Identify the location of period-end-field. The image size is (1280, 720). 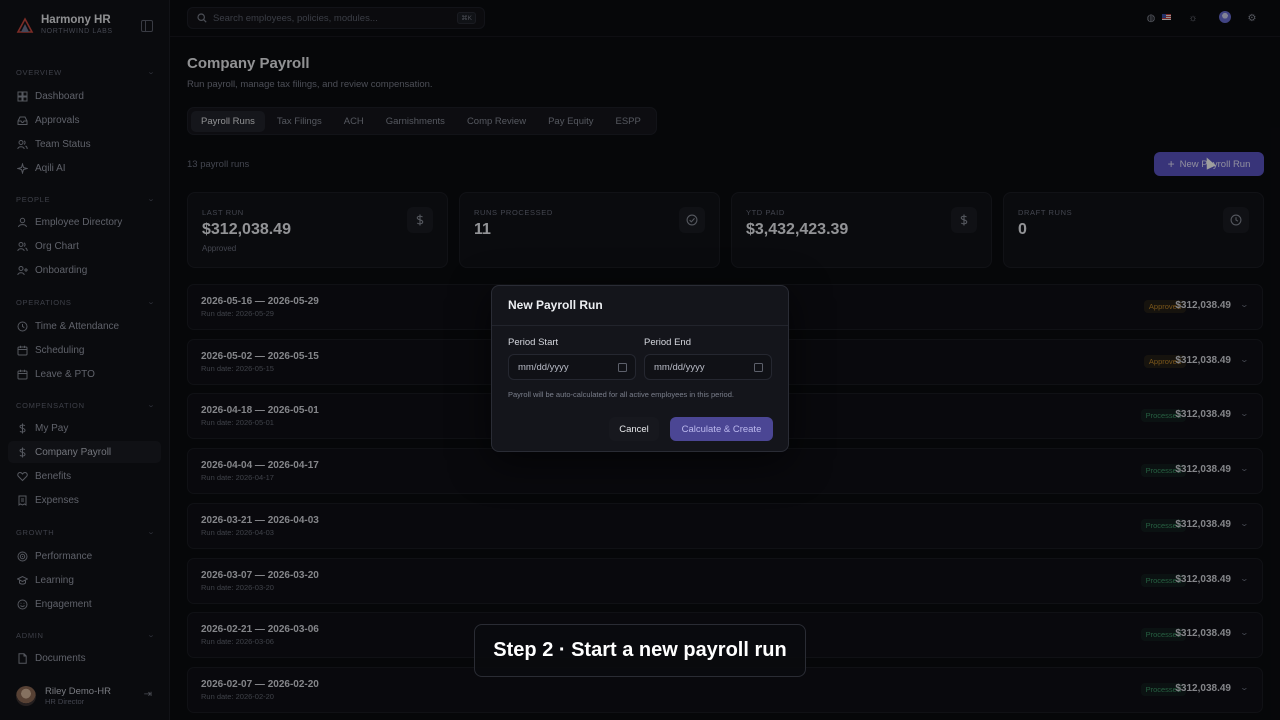
(708, 367).